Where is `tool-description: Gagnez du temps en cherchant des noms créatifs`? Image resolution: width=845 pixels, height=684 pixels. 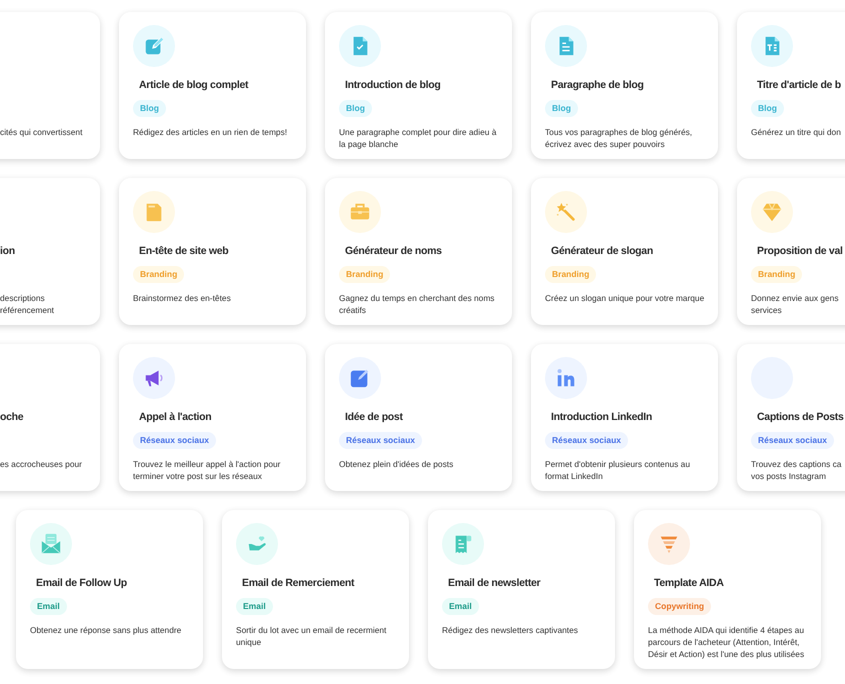 tool-description: Gagnez du temps en cherchant des noms créatifs is located at coordinates (417, 304).